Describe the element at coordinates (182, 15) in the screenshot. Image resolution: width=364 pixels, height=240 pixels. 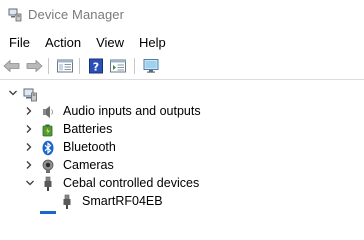
I see `title-bar: Device Manager` at that location.